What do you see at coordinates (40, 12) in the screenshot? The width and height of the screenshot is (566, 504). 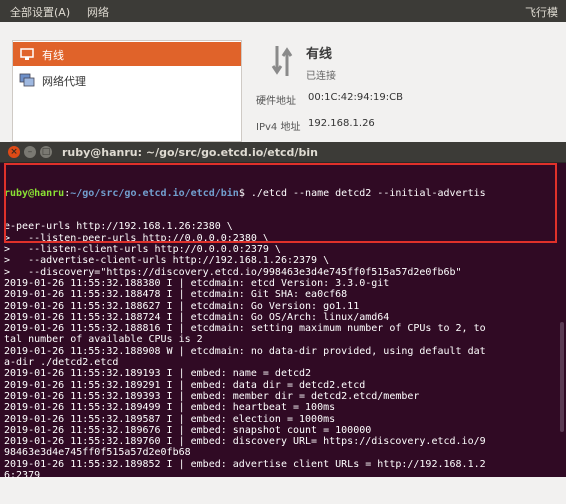 I see `menu-all-settings: 全部设置(A)` at bounding box center [40, 12].